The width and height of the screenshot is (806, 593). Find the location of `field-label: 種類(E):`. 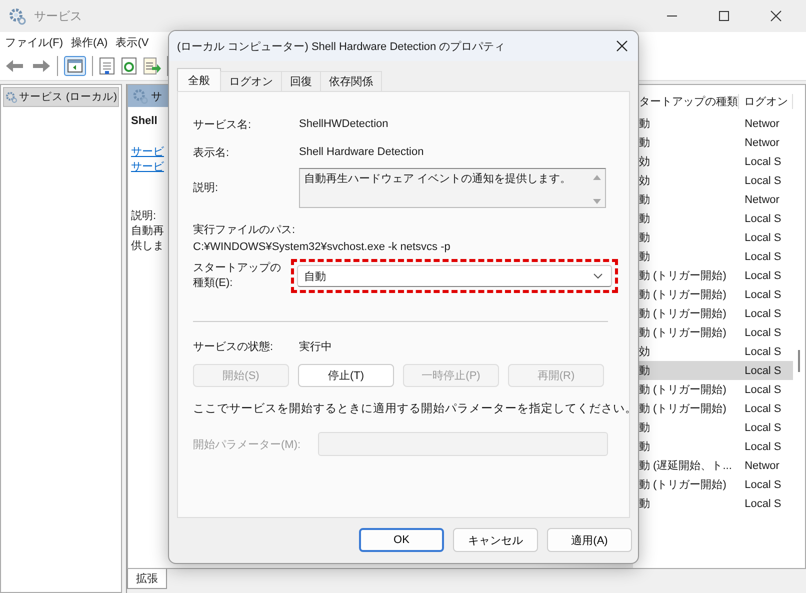

field-label: 種類(E): is located at coordinates (213, 283).